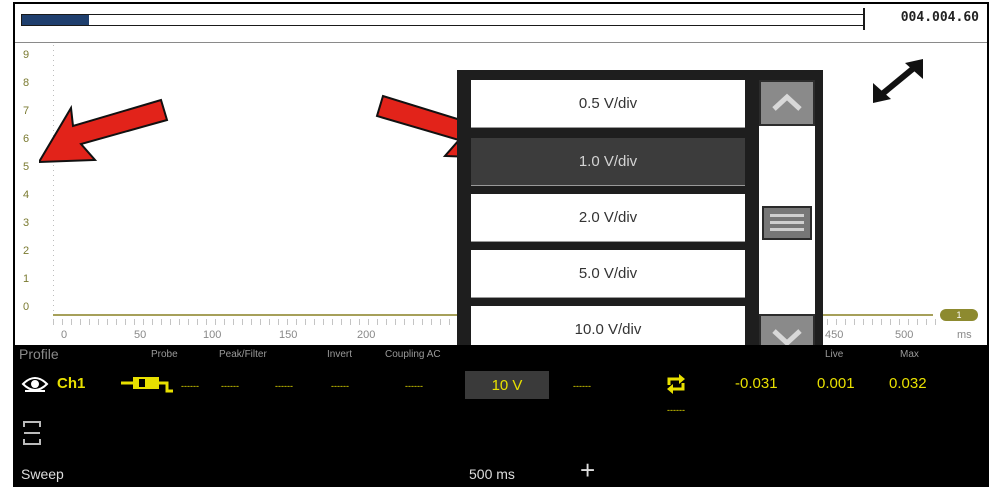  I want to click on dropdown-scrollbar, so click(787, 220).